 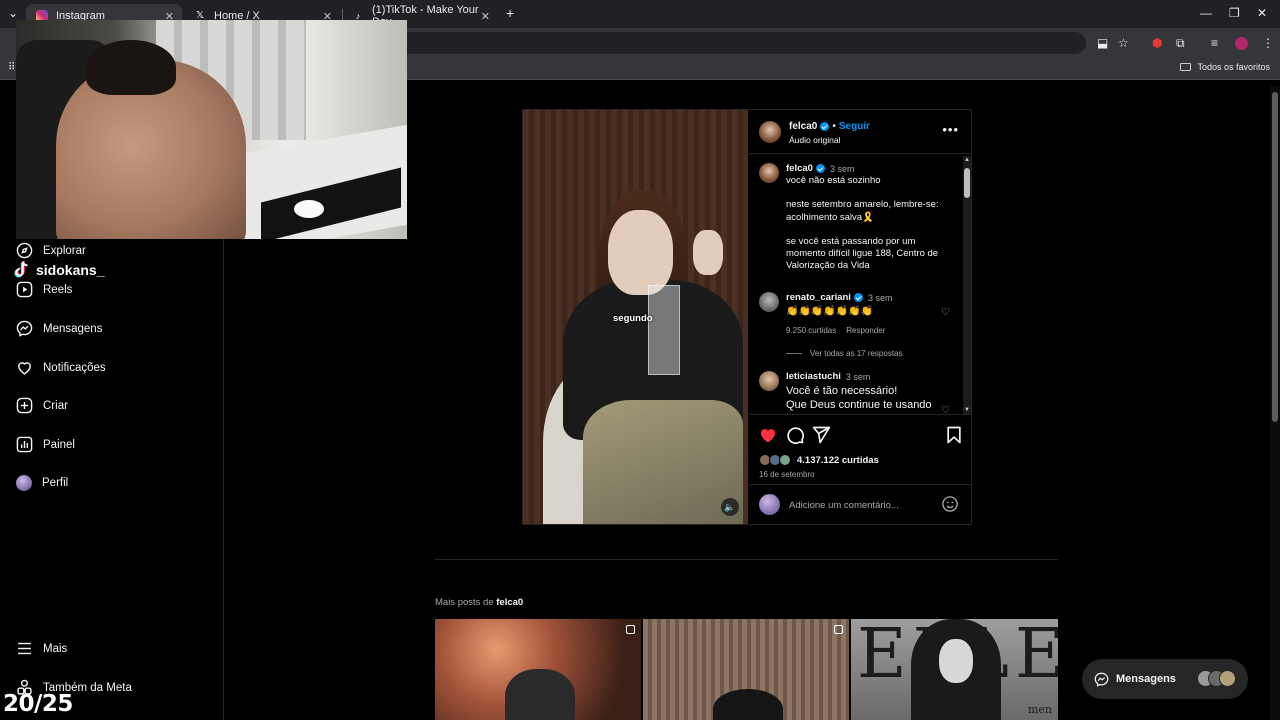 I want to click on bar-chart-icon, so click(x=24, y=444).